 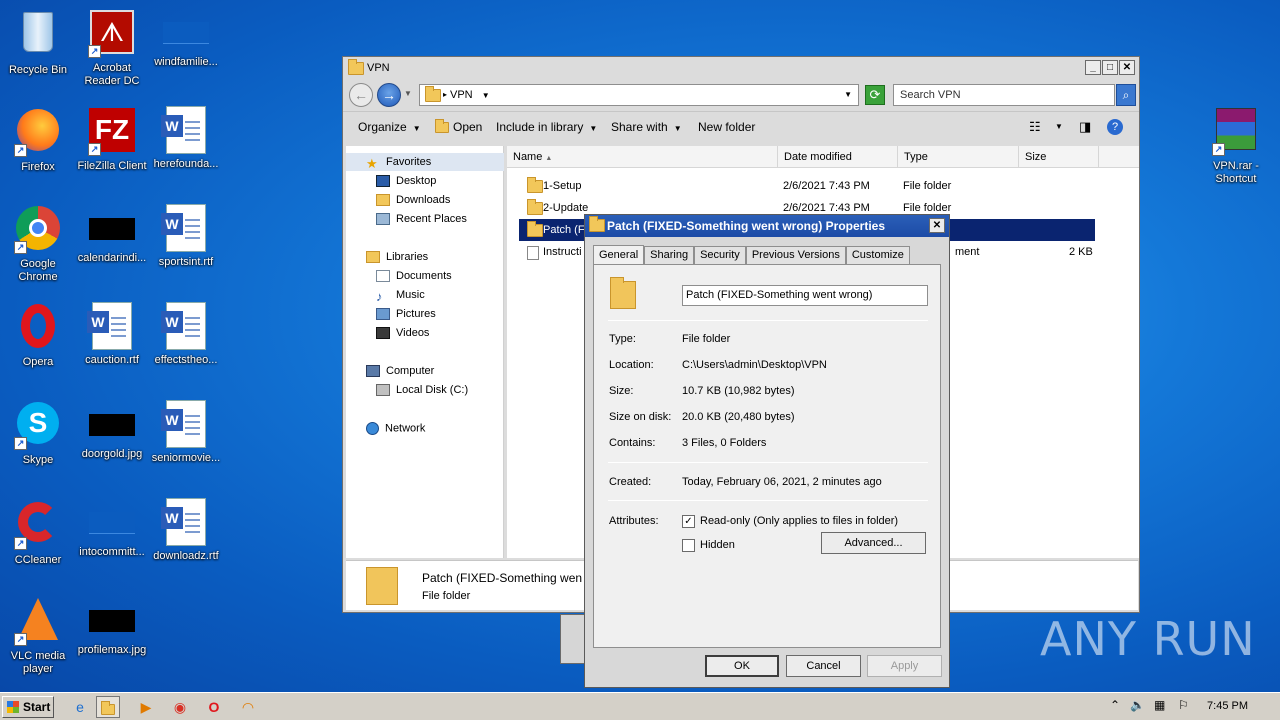 I want to click on nav-favorites: ★ Favorites, so click(x=398, y=163).